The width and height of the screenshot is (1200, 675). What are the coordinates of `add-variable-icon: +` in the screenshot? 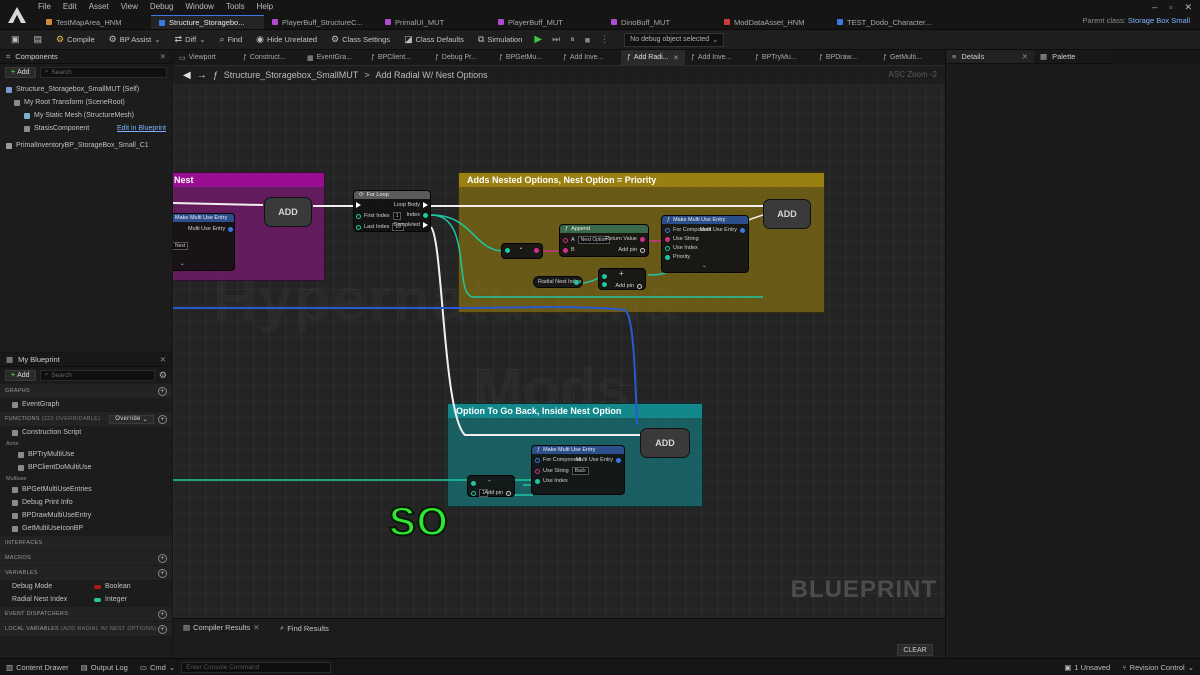 It's located at (162, 573).